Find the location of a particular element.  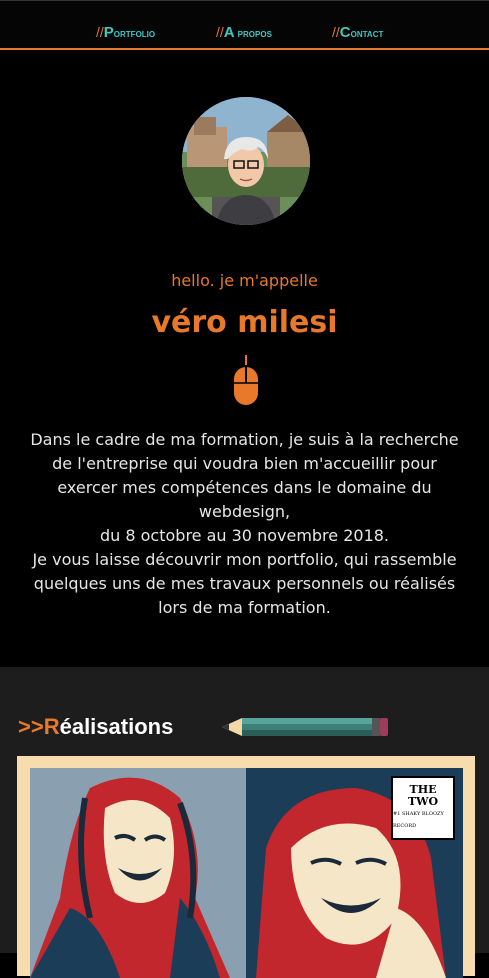

greeting-text: hello. je m'appelle is located at coordinates (244, 280).